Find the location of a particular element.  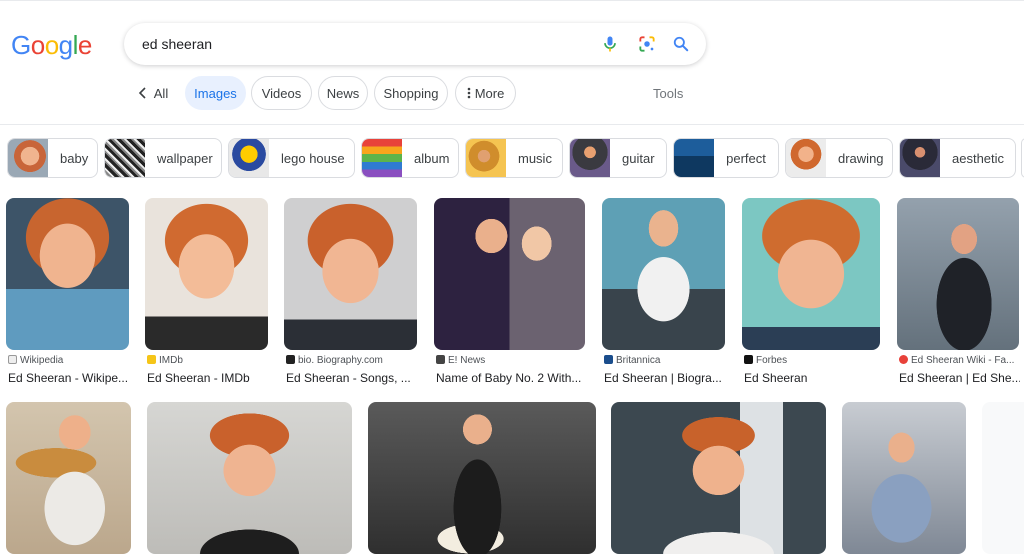

tab-images: Images is located at coordinates (215, 93).